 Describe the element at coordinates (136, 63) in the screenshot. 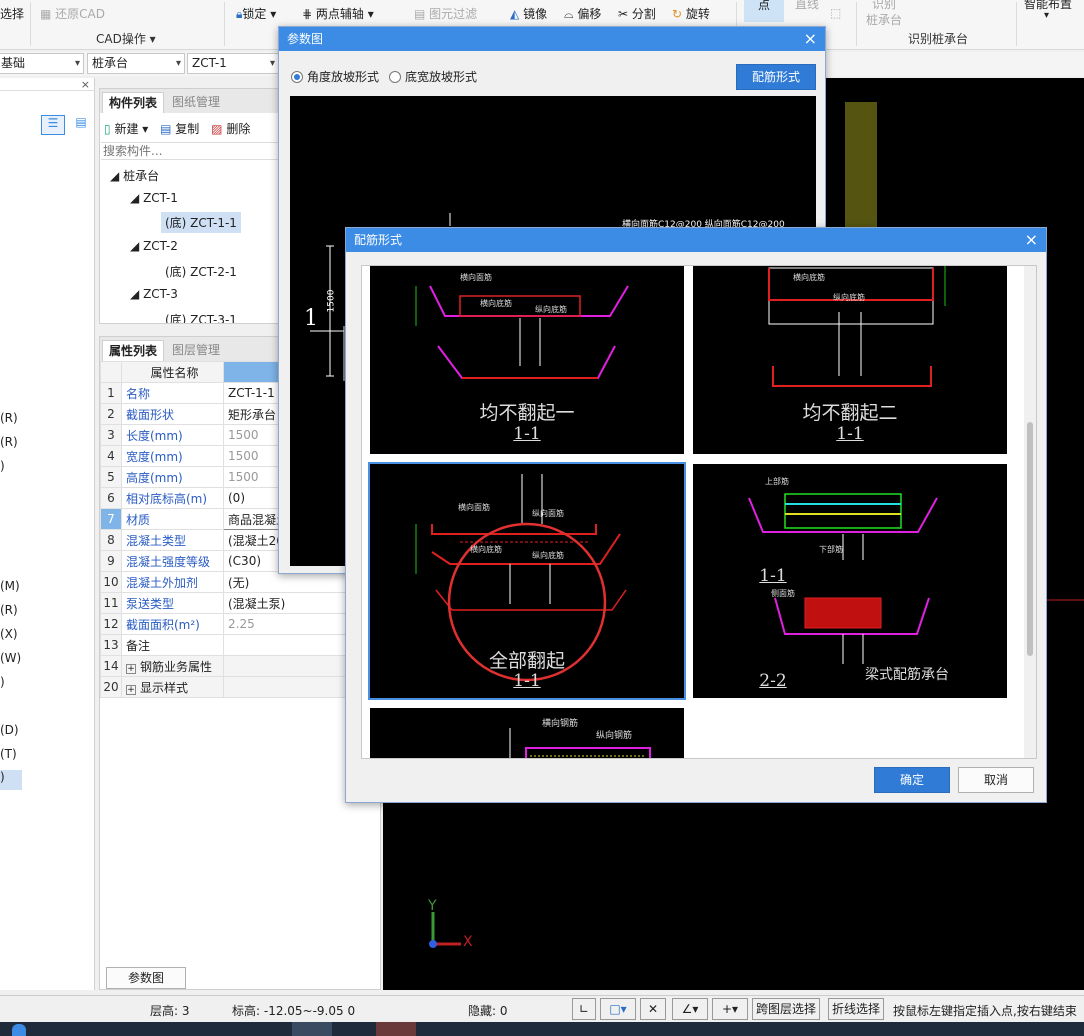

I see `type-select: 桩承台` at that location.